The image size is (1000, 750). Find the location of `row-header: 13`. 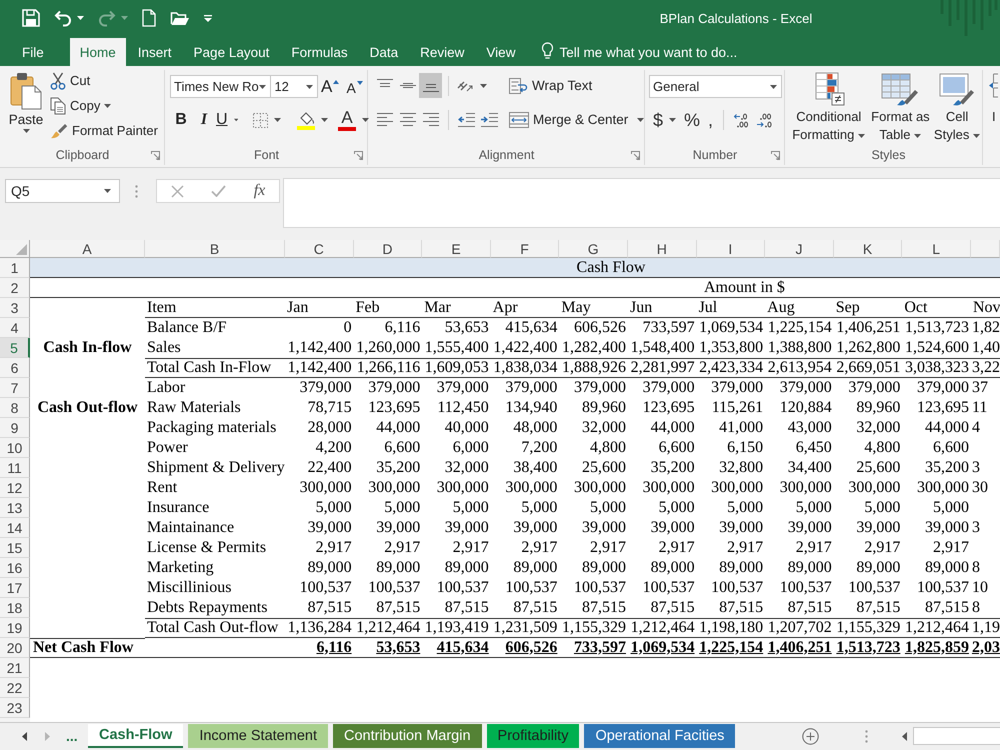

row-header: 13 is located at coordinates (15, 508).